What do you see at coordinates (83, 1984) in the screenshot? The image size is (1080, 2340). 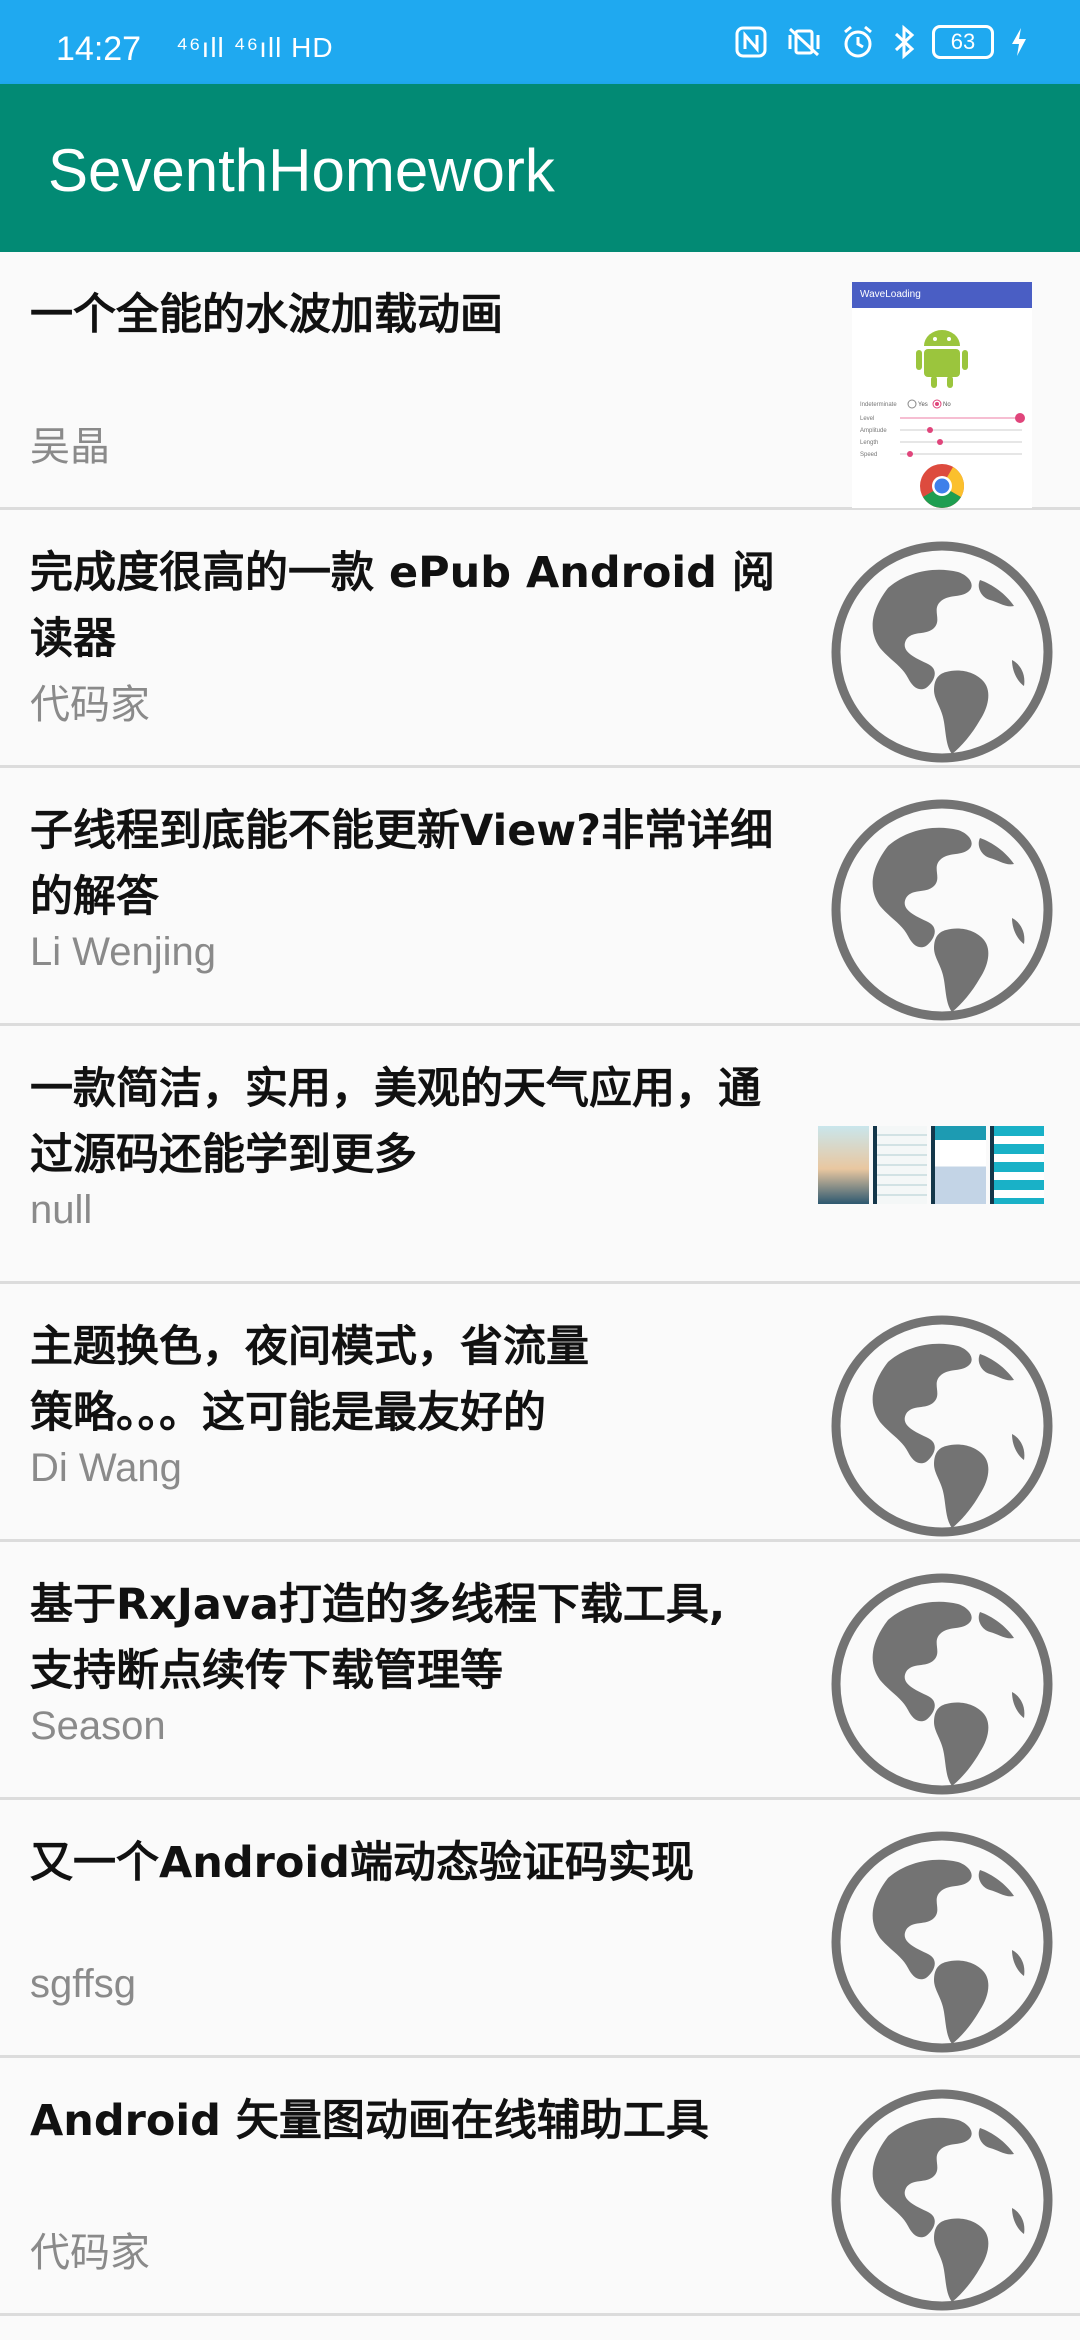 I see `item-author: sgffsg` at bounding box center [83, 1984].